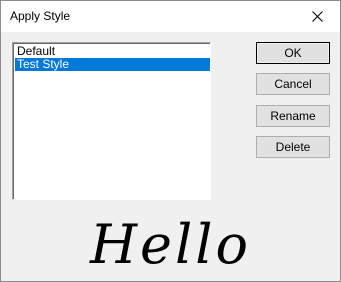 The height and width of the screenshot is (282, 341). I want to click on list-item-label: Test Style, so click(43, 64).